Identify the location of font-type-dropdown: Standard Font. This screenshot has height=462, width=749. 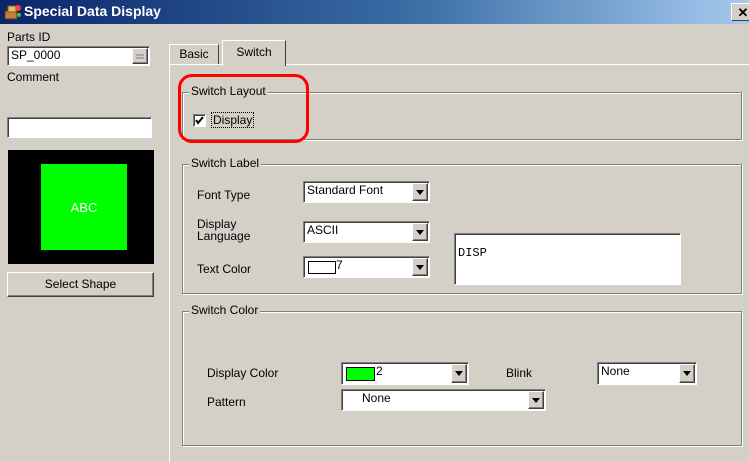
(366, 192).